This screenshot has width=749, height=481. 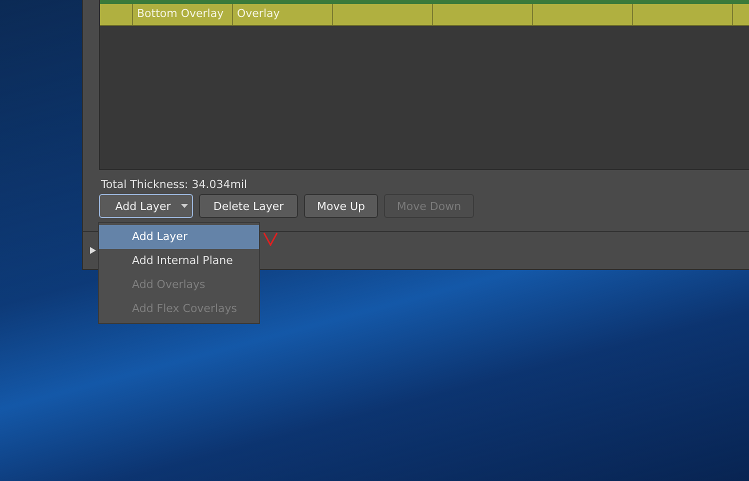 What do you see at coordinates (179, 261) in the screenshot?
I see `menu-item: Add Internal Plane` at bounding box center [179, 261].